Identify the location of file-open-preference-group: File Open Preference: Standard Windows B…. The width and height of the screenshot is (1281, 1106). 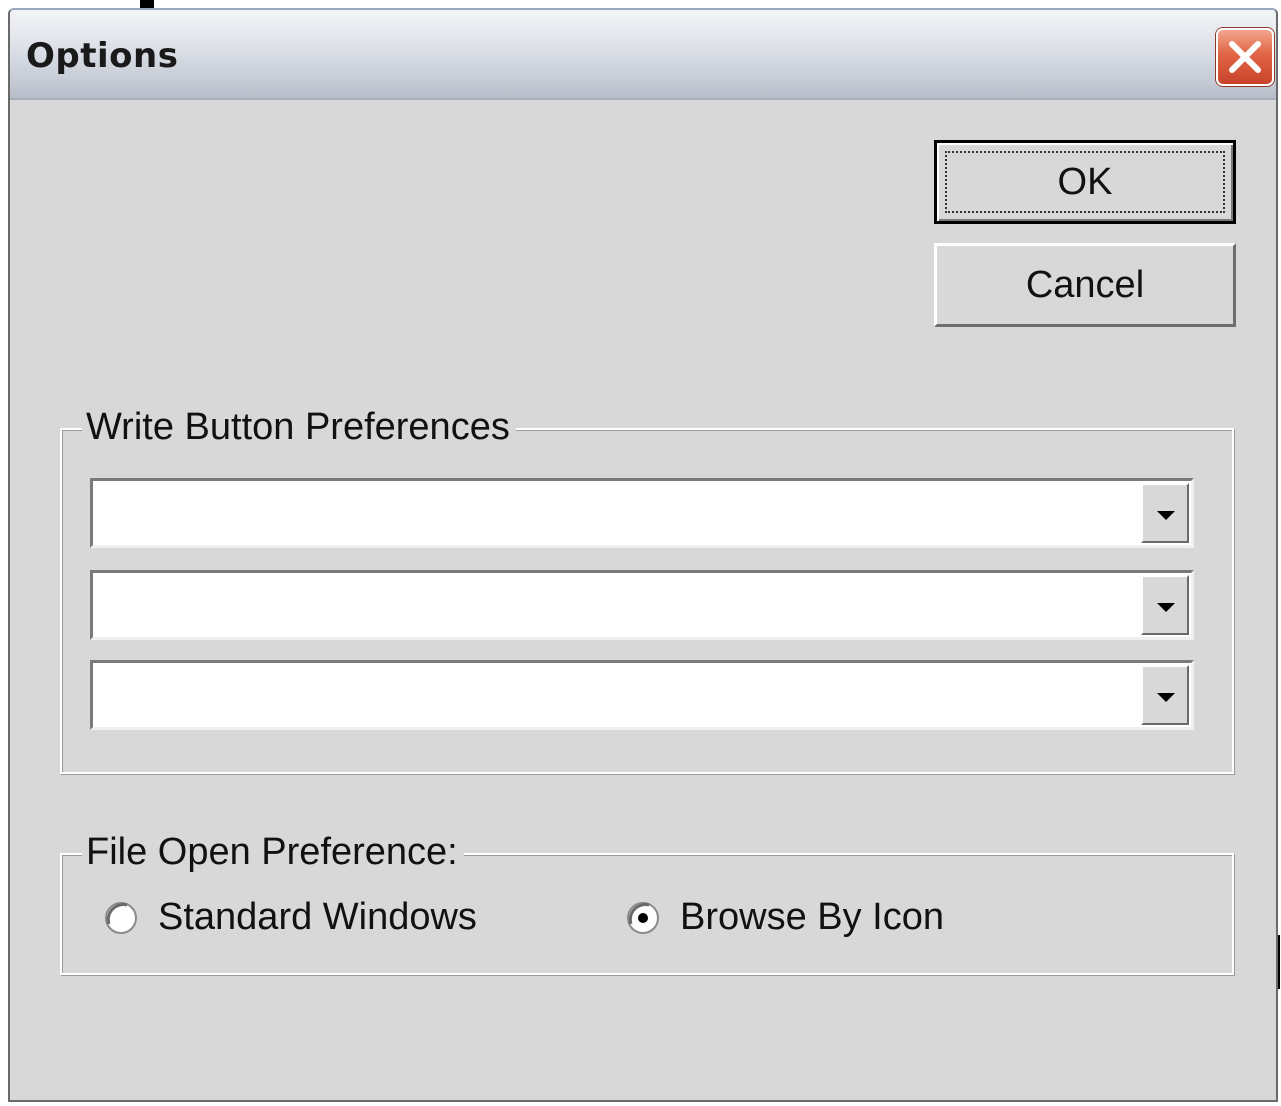
(647, 904).